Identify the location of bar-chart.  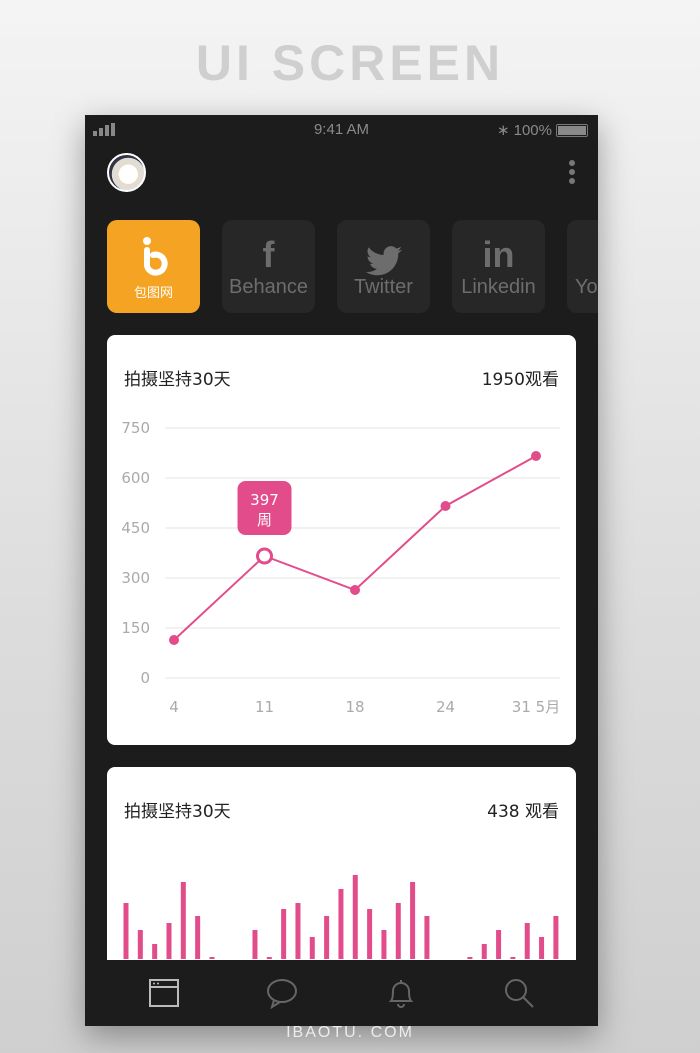
(341, 917).